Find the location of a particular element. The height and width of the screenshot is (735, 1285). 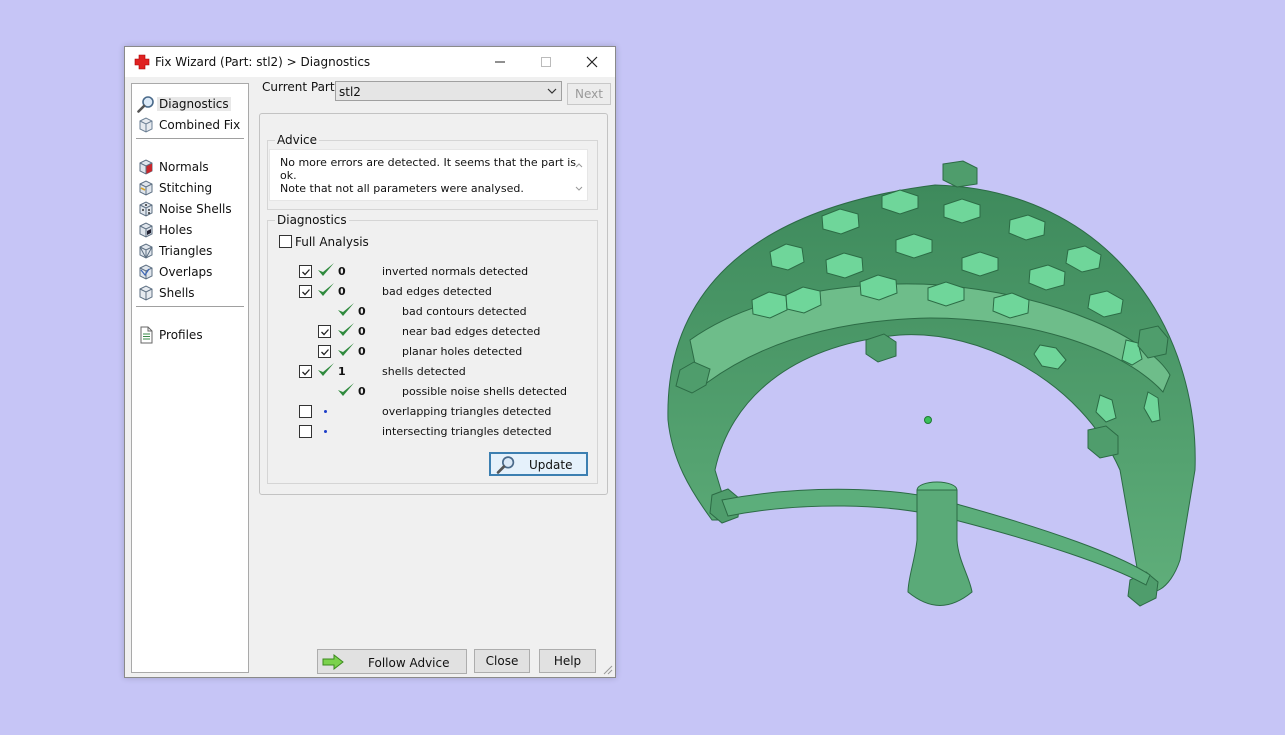

triangles-cube-icon is located at coordinates (146, 251).